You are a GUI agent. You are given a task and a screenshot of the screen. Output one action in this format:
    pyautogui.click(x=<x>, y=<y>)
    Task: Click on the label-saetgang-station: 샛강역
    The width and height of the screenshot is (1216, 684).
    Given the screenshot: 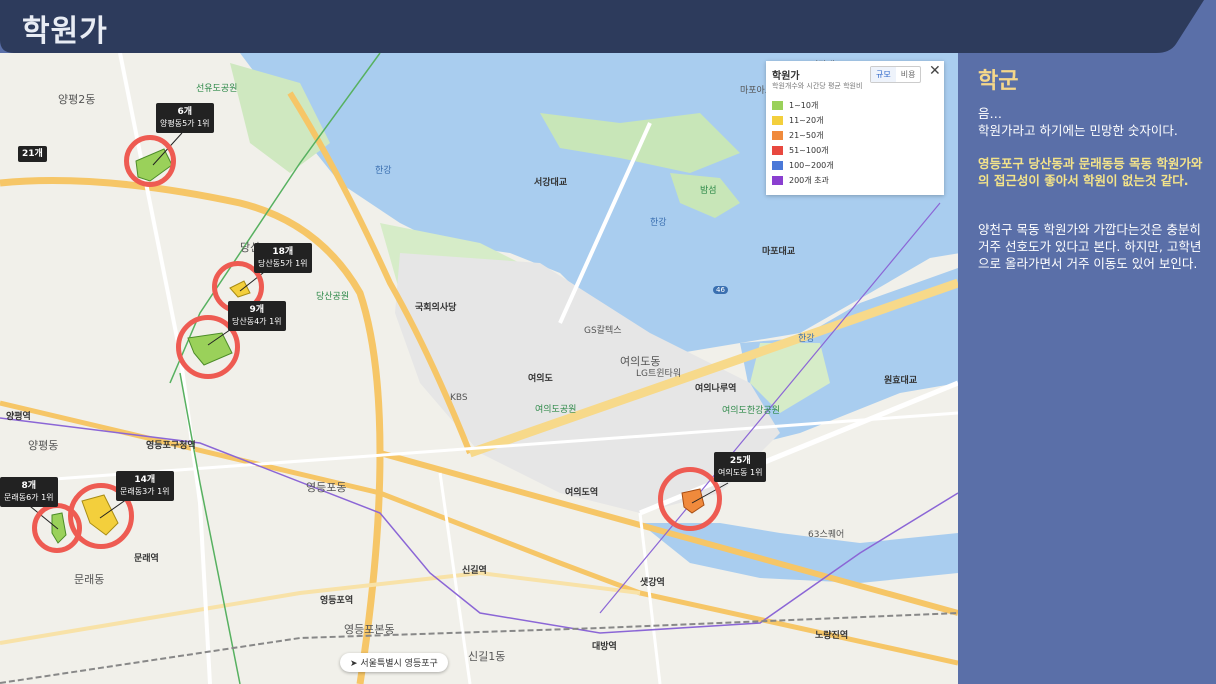 What is the action you would take?
    pyautogui.click(x=652, y=583)
    